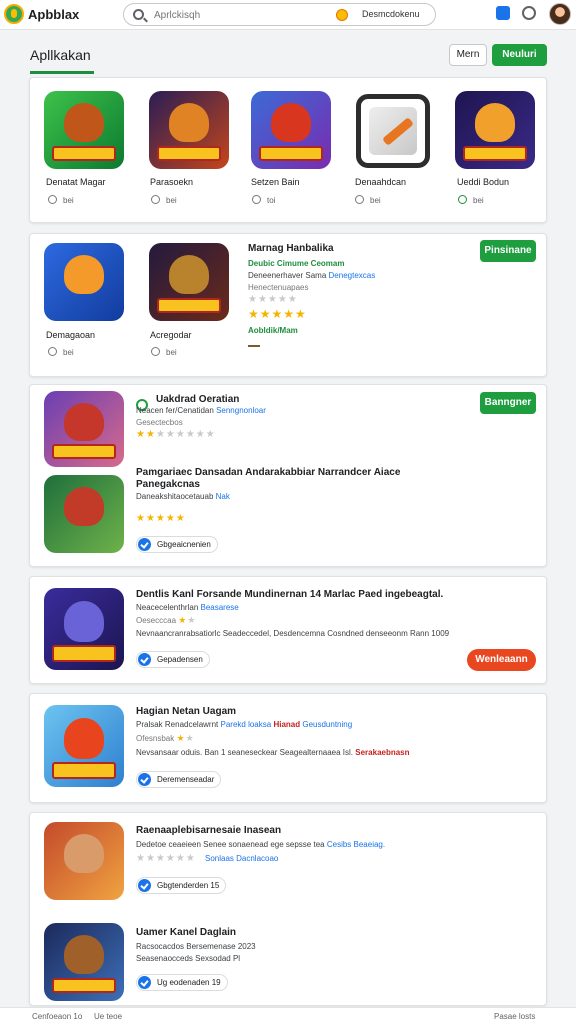 This screenshot has width=576, height=1024. Describe the element at coordinates (176, 434) in the screenshot. I see `star-rating: ★★★★★★★★` at that location.